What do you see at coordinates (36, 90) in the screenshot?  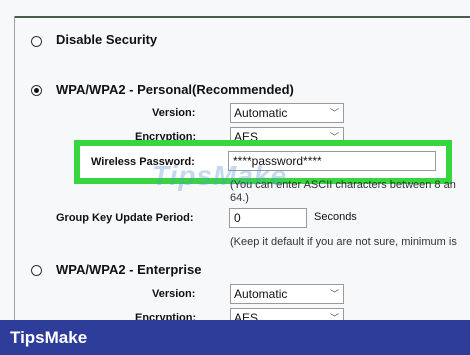 I see `wpa-personal-radio` at bounding box center [36, 90].